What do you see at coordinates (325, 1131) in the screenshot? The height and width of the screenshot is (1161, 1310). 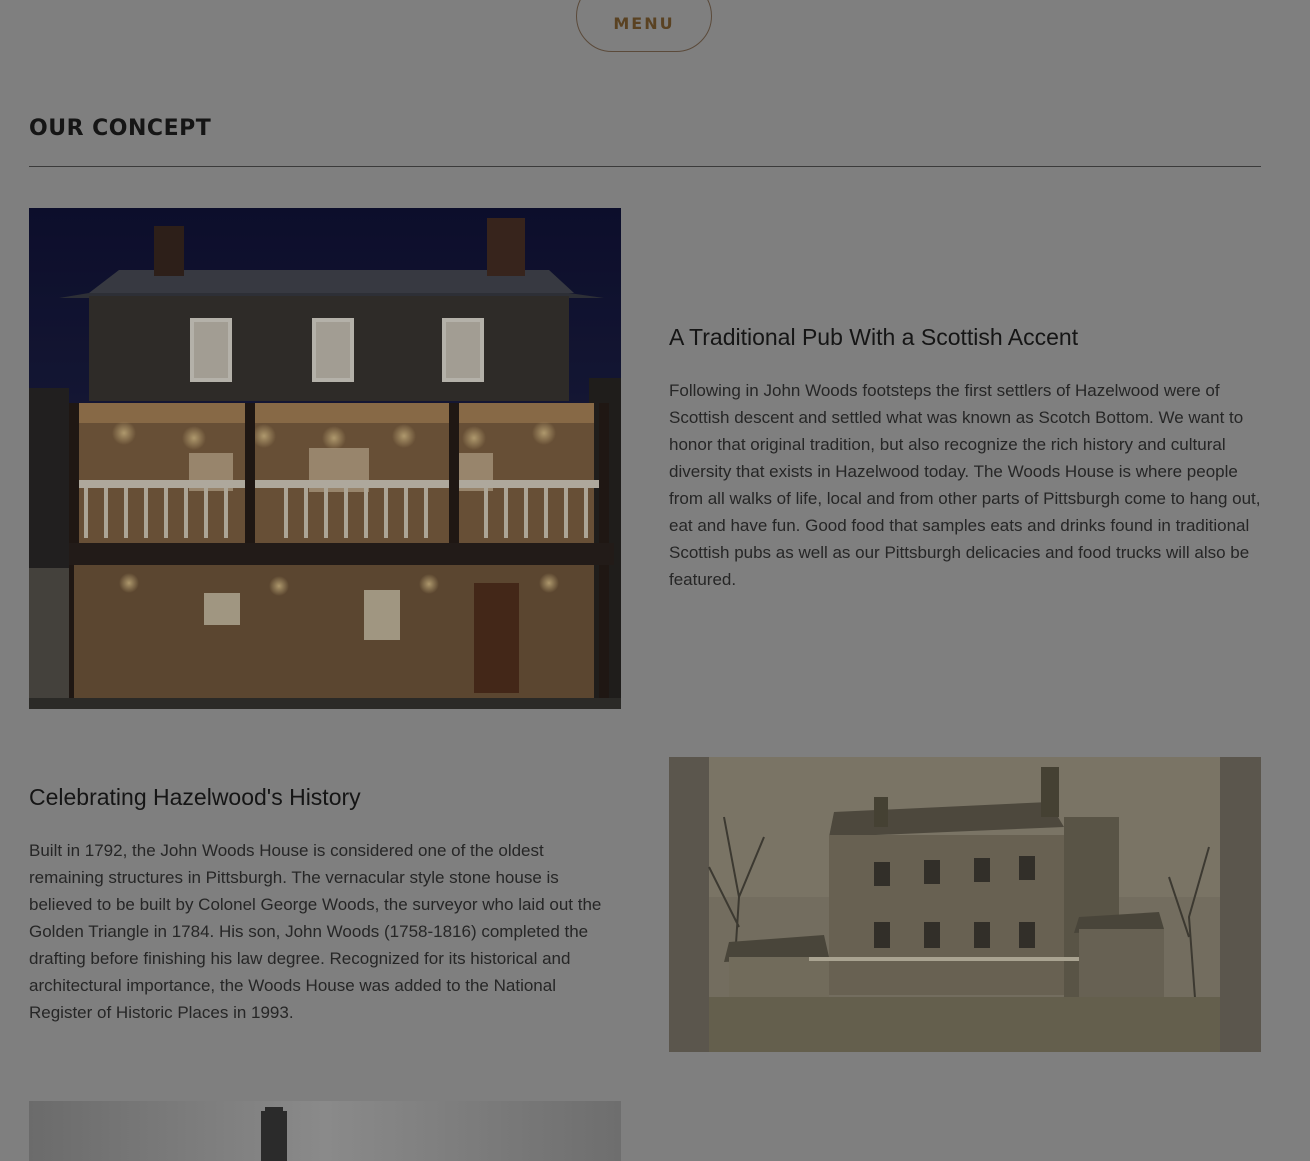 I see `pub-exterior-photo` at bounding box center [325, 1131].